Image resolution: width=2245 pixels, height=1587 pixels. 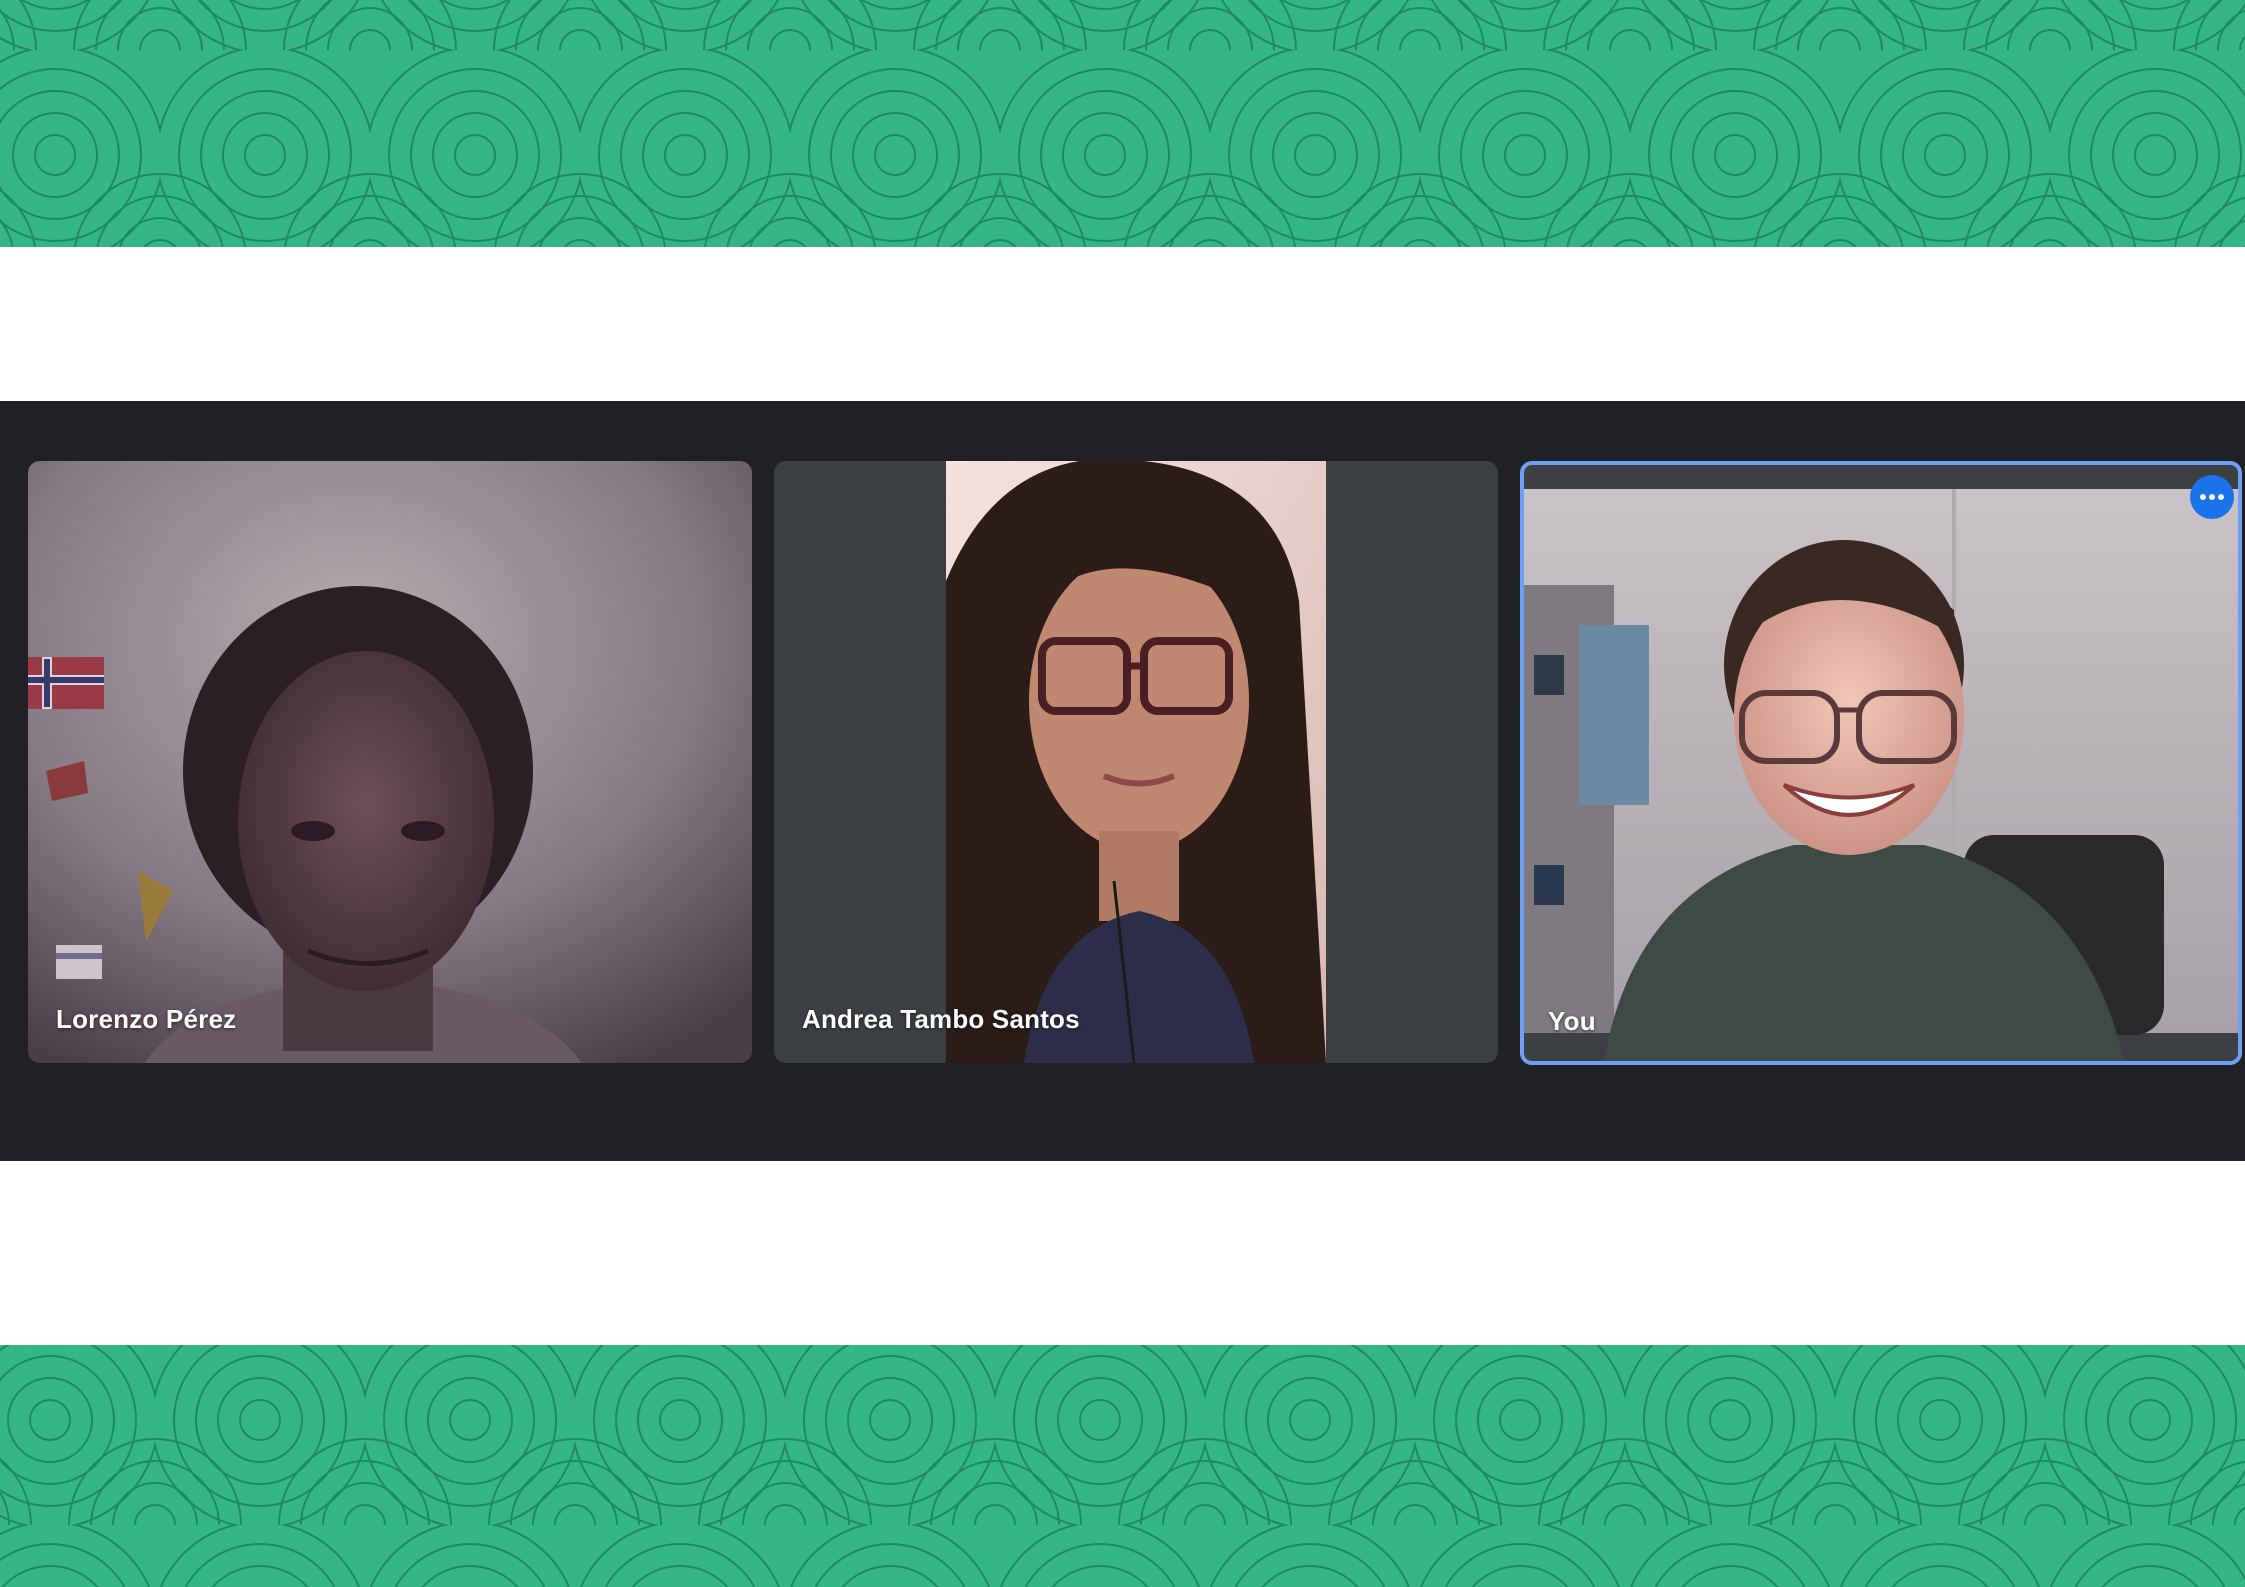 What do you see at coordinates (941, 1019) in the screenshot?
I see `participant-name: Andrea Tambo Santos` at bounding box center [941, 1019].